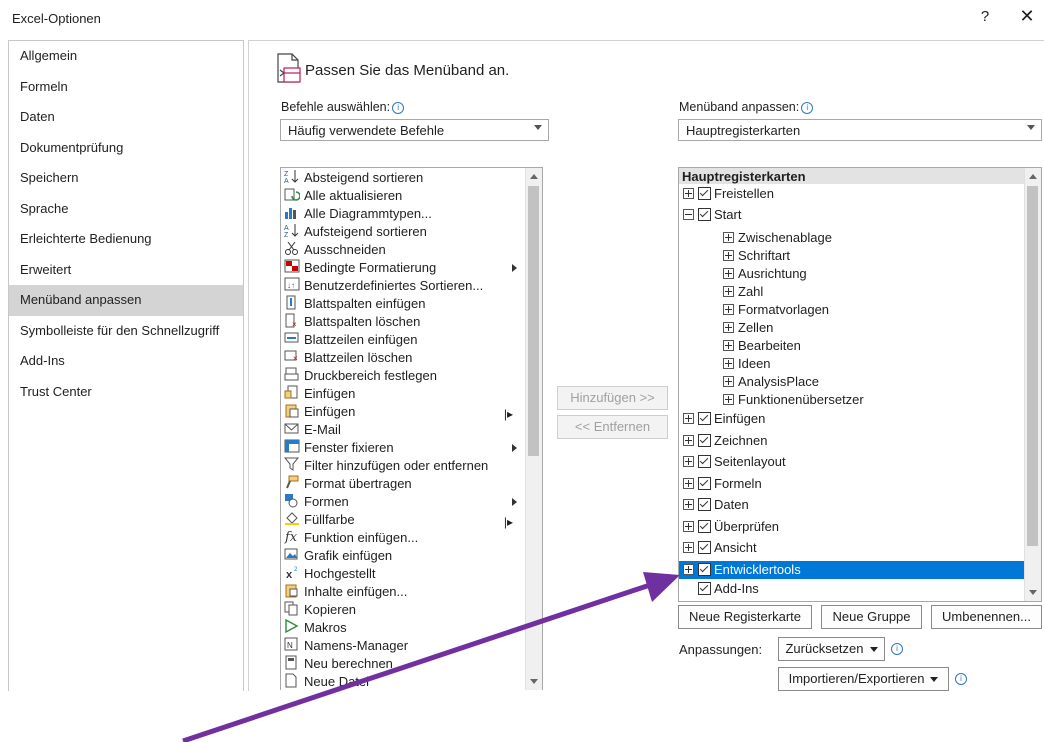 Image resolution: width=1044 pixels, height=742 pixels. Describe the element at coordinates (403, 268) in the screenshot. I see `command-item: Bedingte Formatierung` at that location.